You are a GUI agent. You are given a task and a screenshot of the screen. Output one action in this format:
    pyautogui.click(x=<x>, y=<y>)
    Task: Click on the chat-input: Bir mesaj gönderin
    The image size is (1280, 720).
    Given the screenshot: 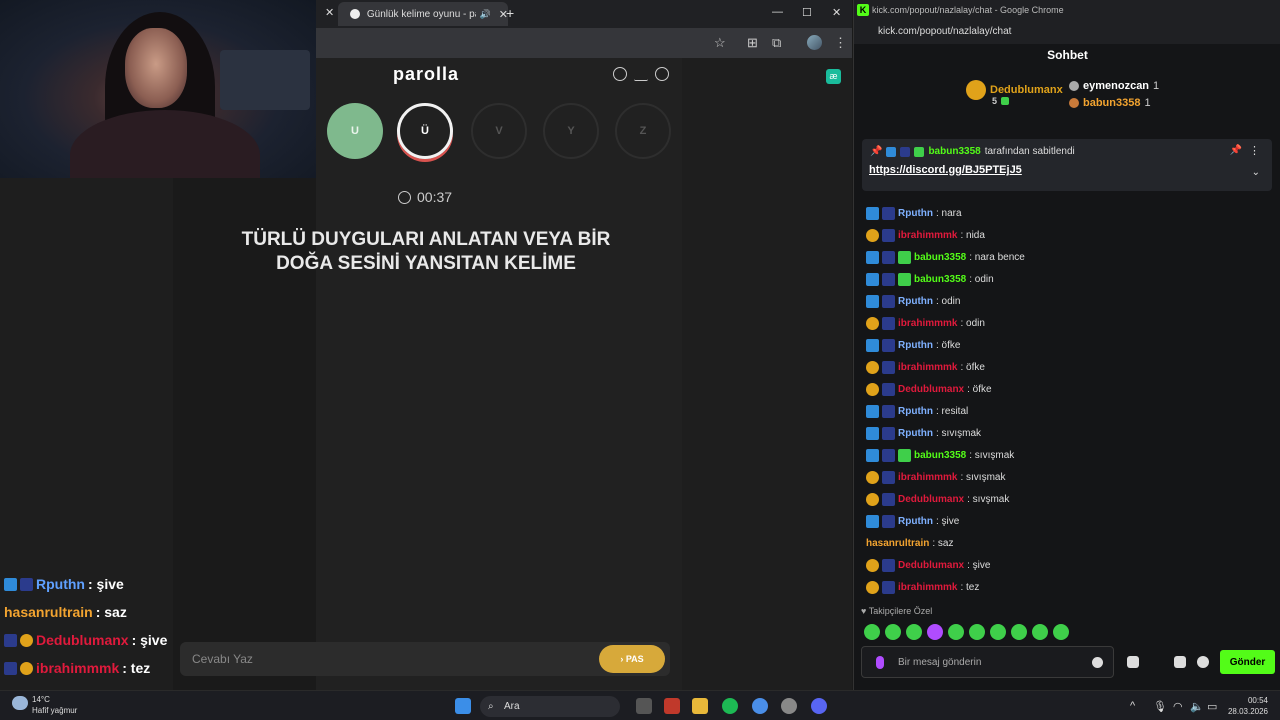 What is the action you would take?
    pyautogui.click(x=987, y=662)
    